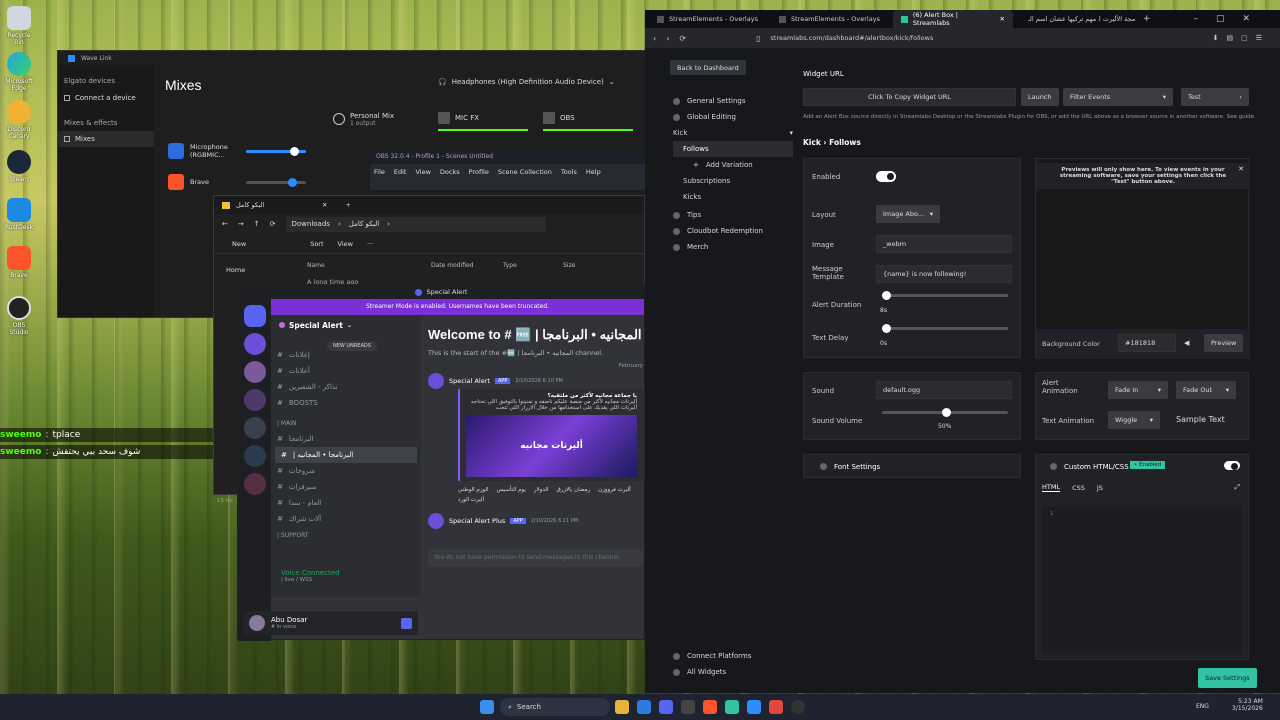 The width and height of the screenshot is (1280, 720). What do you see at coordinates (346, 487) in the screenshot?
I see `channel-item: # سيرفرات` at bounding box center [346, 487].